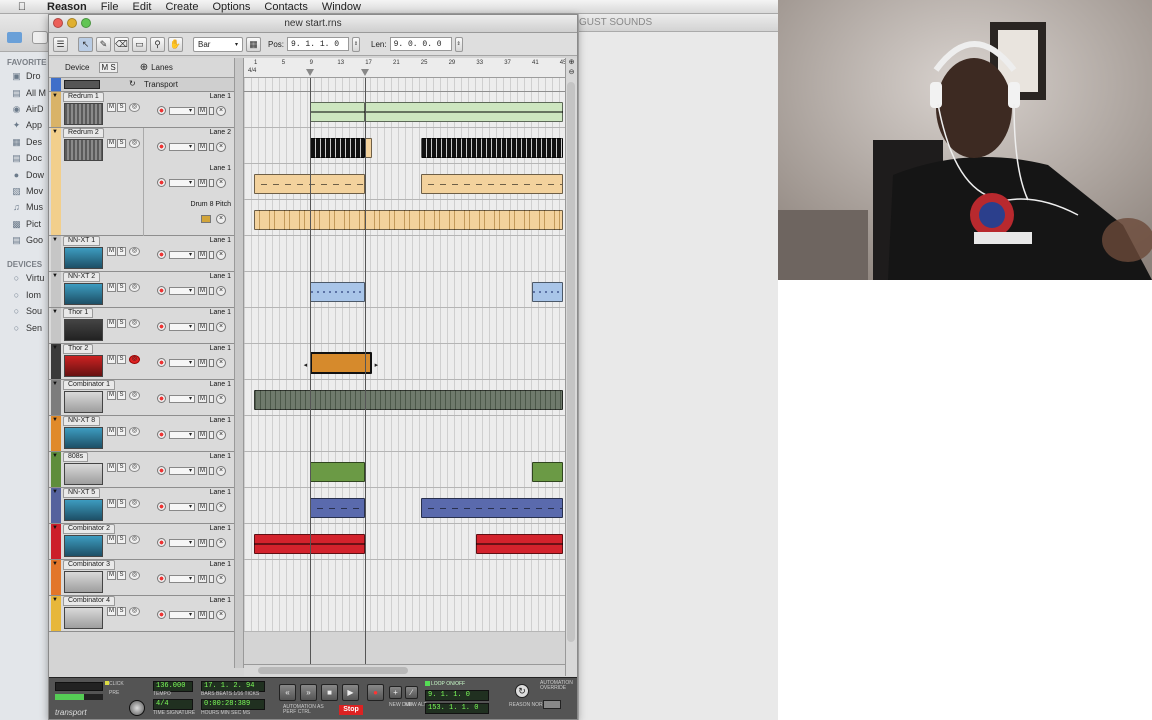 This screenshot has height=720, width=1152. What do you see at coordinates (82, 493) in the screenshot?
I see `track-name: NN-XT 5` at bounding box center [82, 493].